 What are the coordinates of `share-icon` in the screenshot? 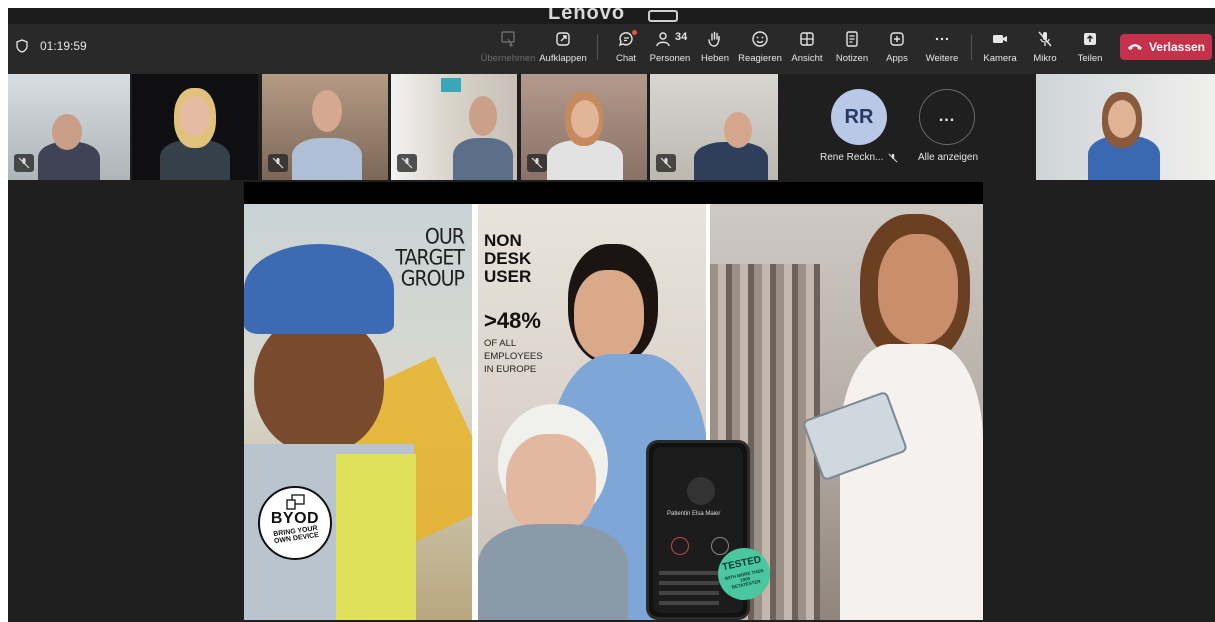 It's located at (1090, 39).